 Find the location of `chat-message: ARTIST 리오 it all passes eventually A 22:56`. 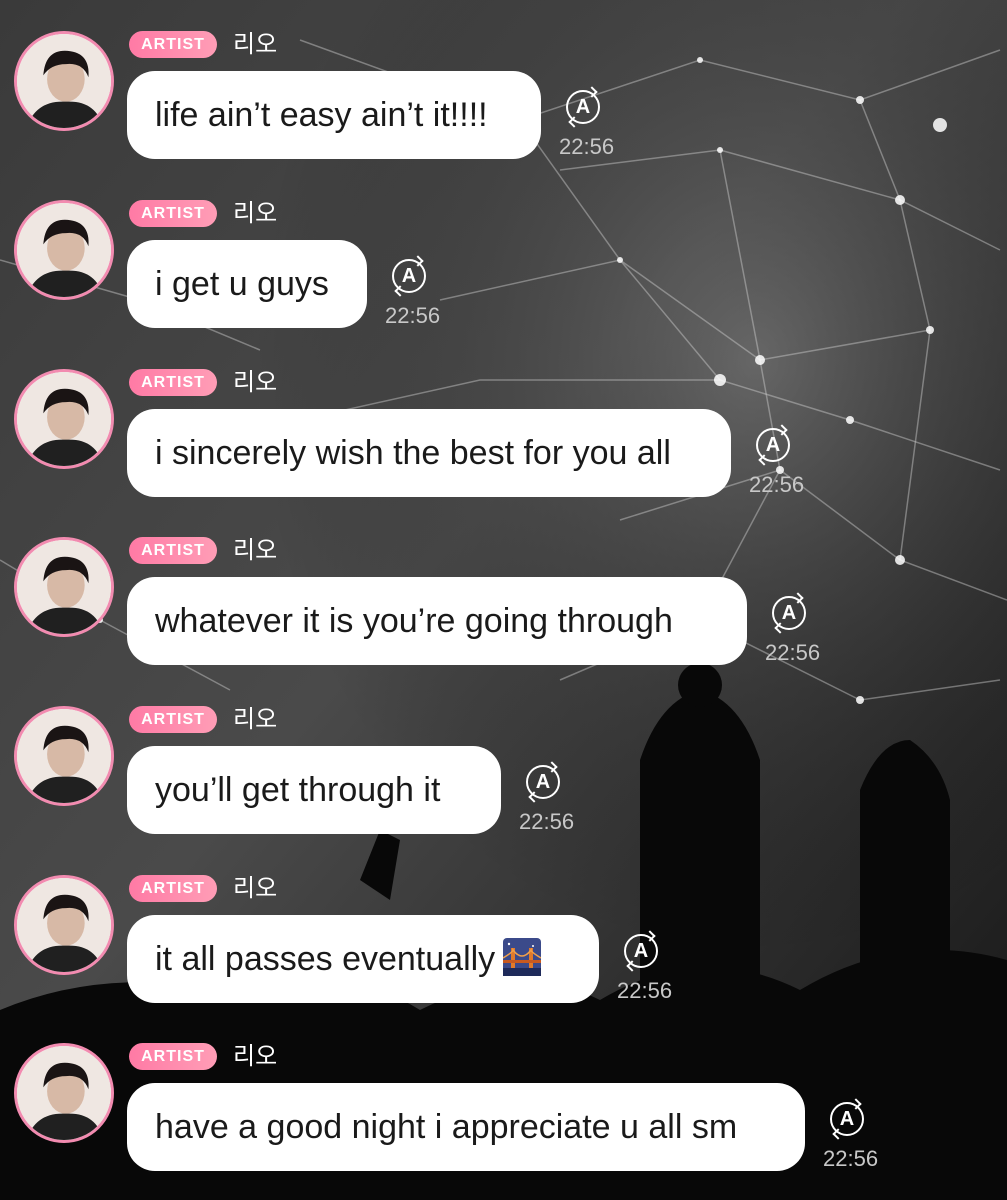

chat-message: ARTIST 리오 it all passes eventually A 22:56 is located at coordinates (503, 928).